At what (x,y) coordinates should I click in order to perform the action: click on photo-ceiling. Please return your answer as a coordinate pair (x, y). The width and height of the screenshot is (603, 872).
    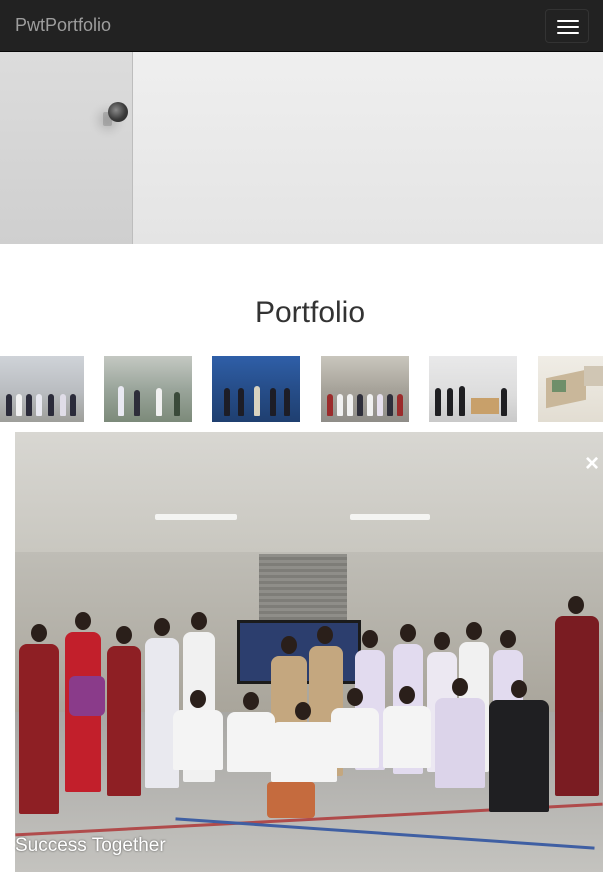
    Looking at the image, I should click on (309, 492).